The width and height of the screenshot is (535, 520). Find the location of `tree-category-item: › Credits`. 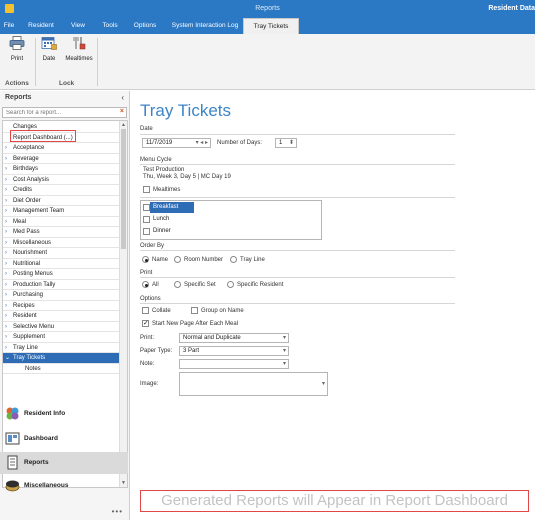

tree-category-item: › Credits is located at coordinates (61, 190).